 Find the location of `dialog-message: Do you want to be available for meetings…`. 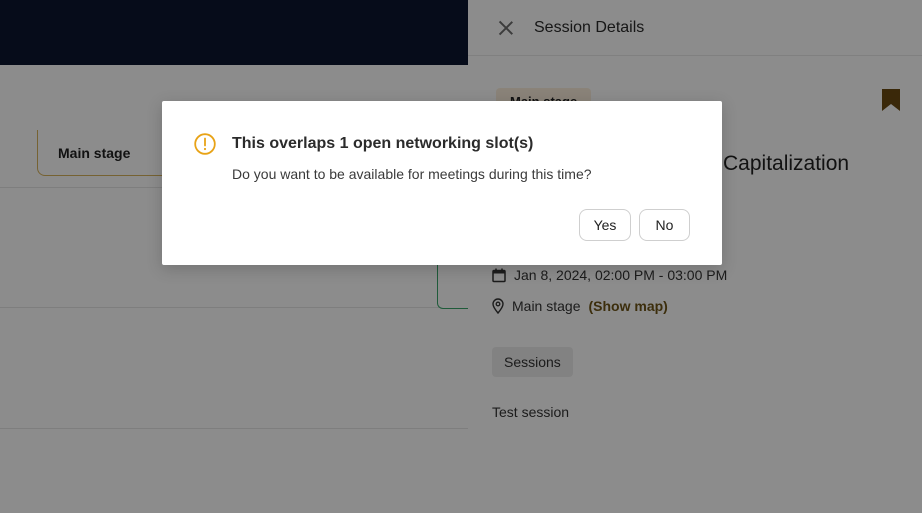

dialog-message: Do you want to be available for meetings… is located at coordinates (412, 174).